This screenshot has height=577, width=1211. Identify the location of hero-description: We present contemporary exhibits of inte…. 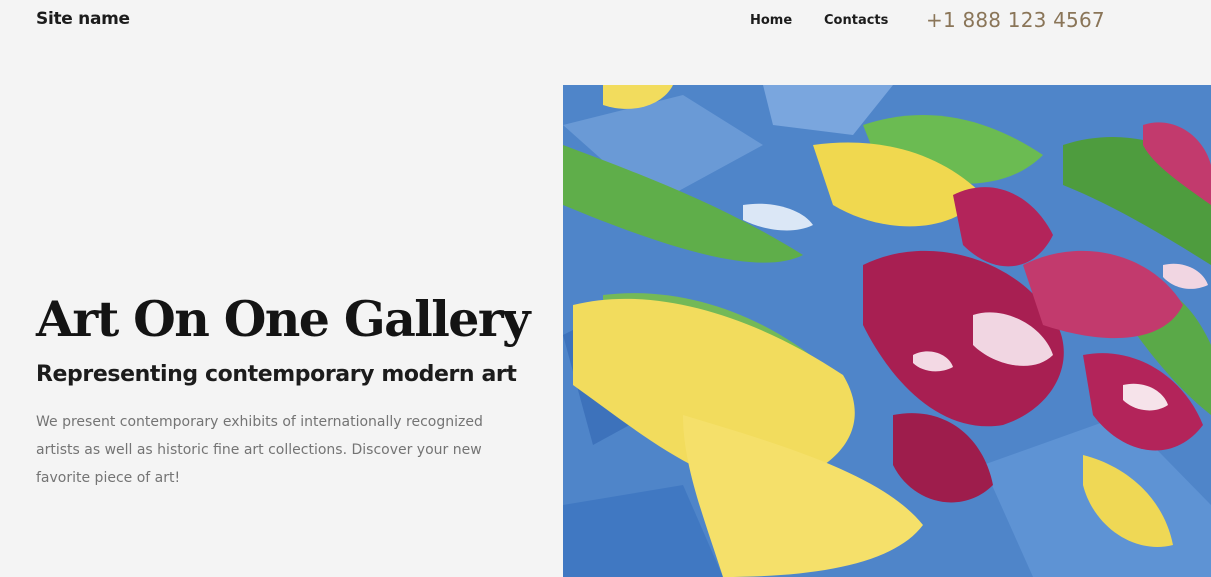
(259, 450).